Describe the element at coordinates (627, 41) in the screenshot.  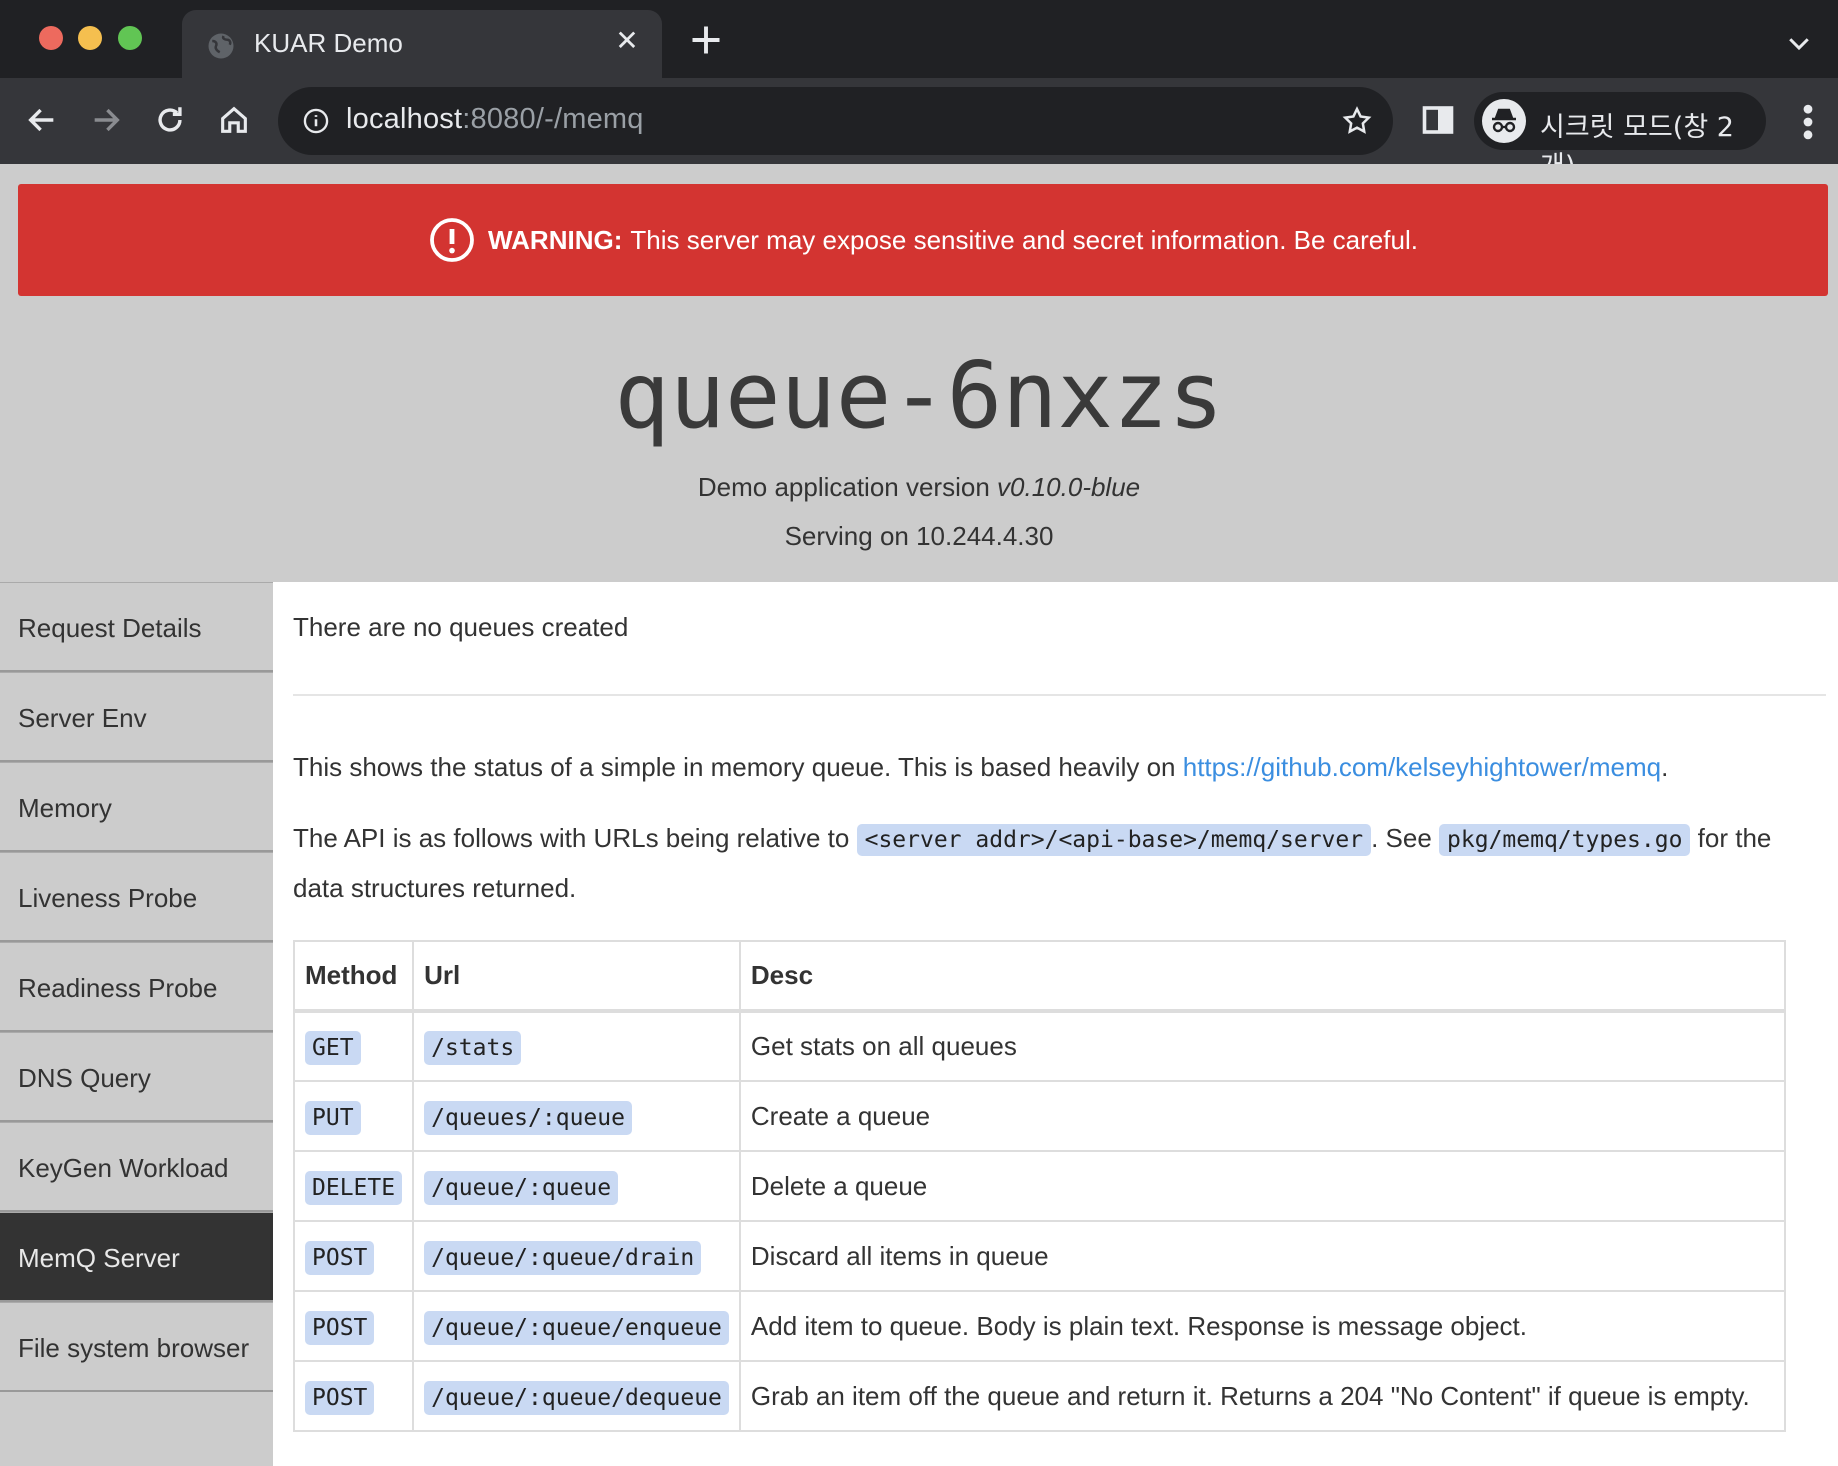
I see `tab-close-icon: ✕` at that location.